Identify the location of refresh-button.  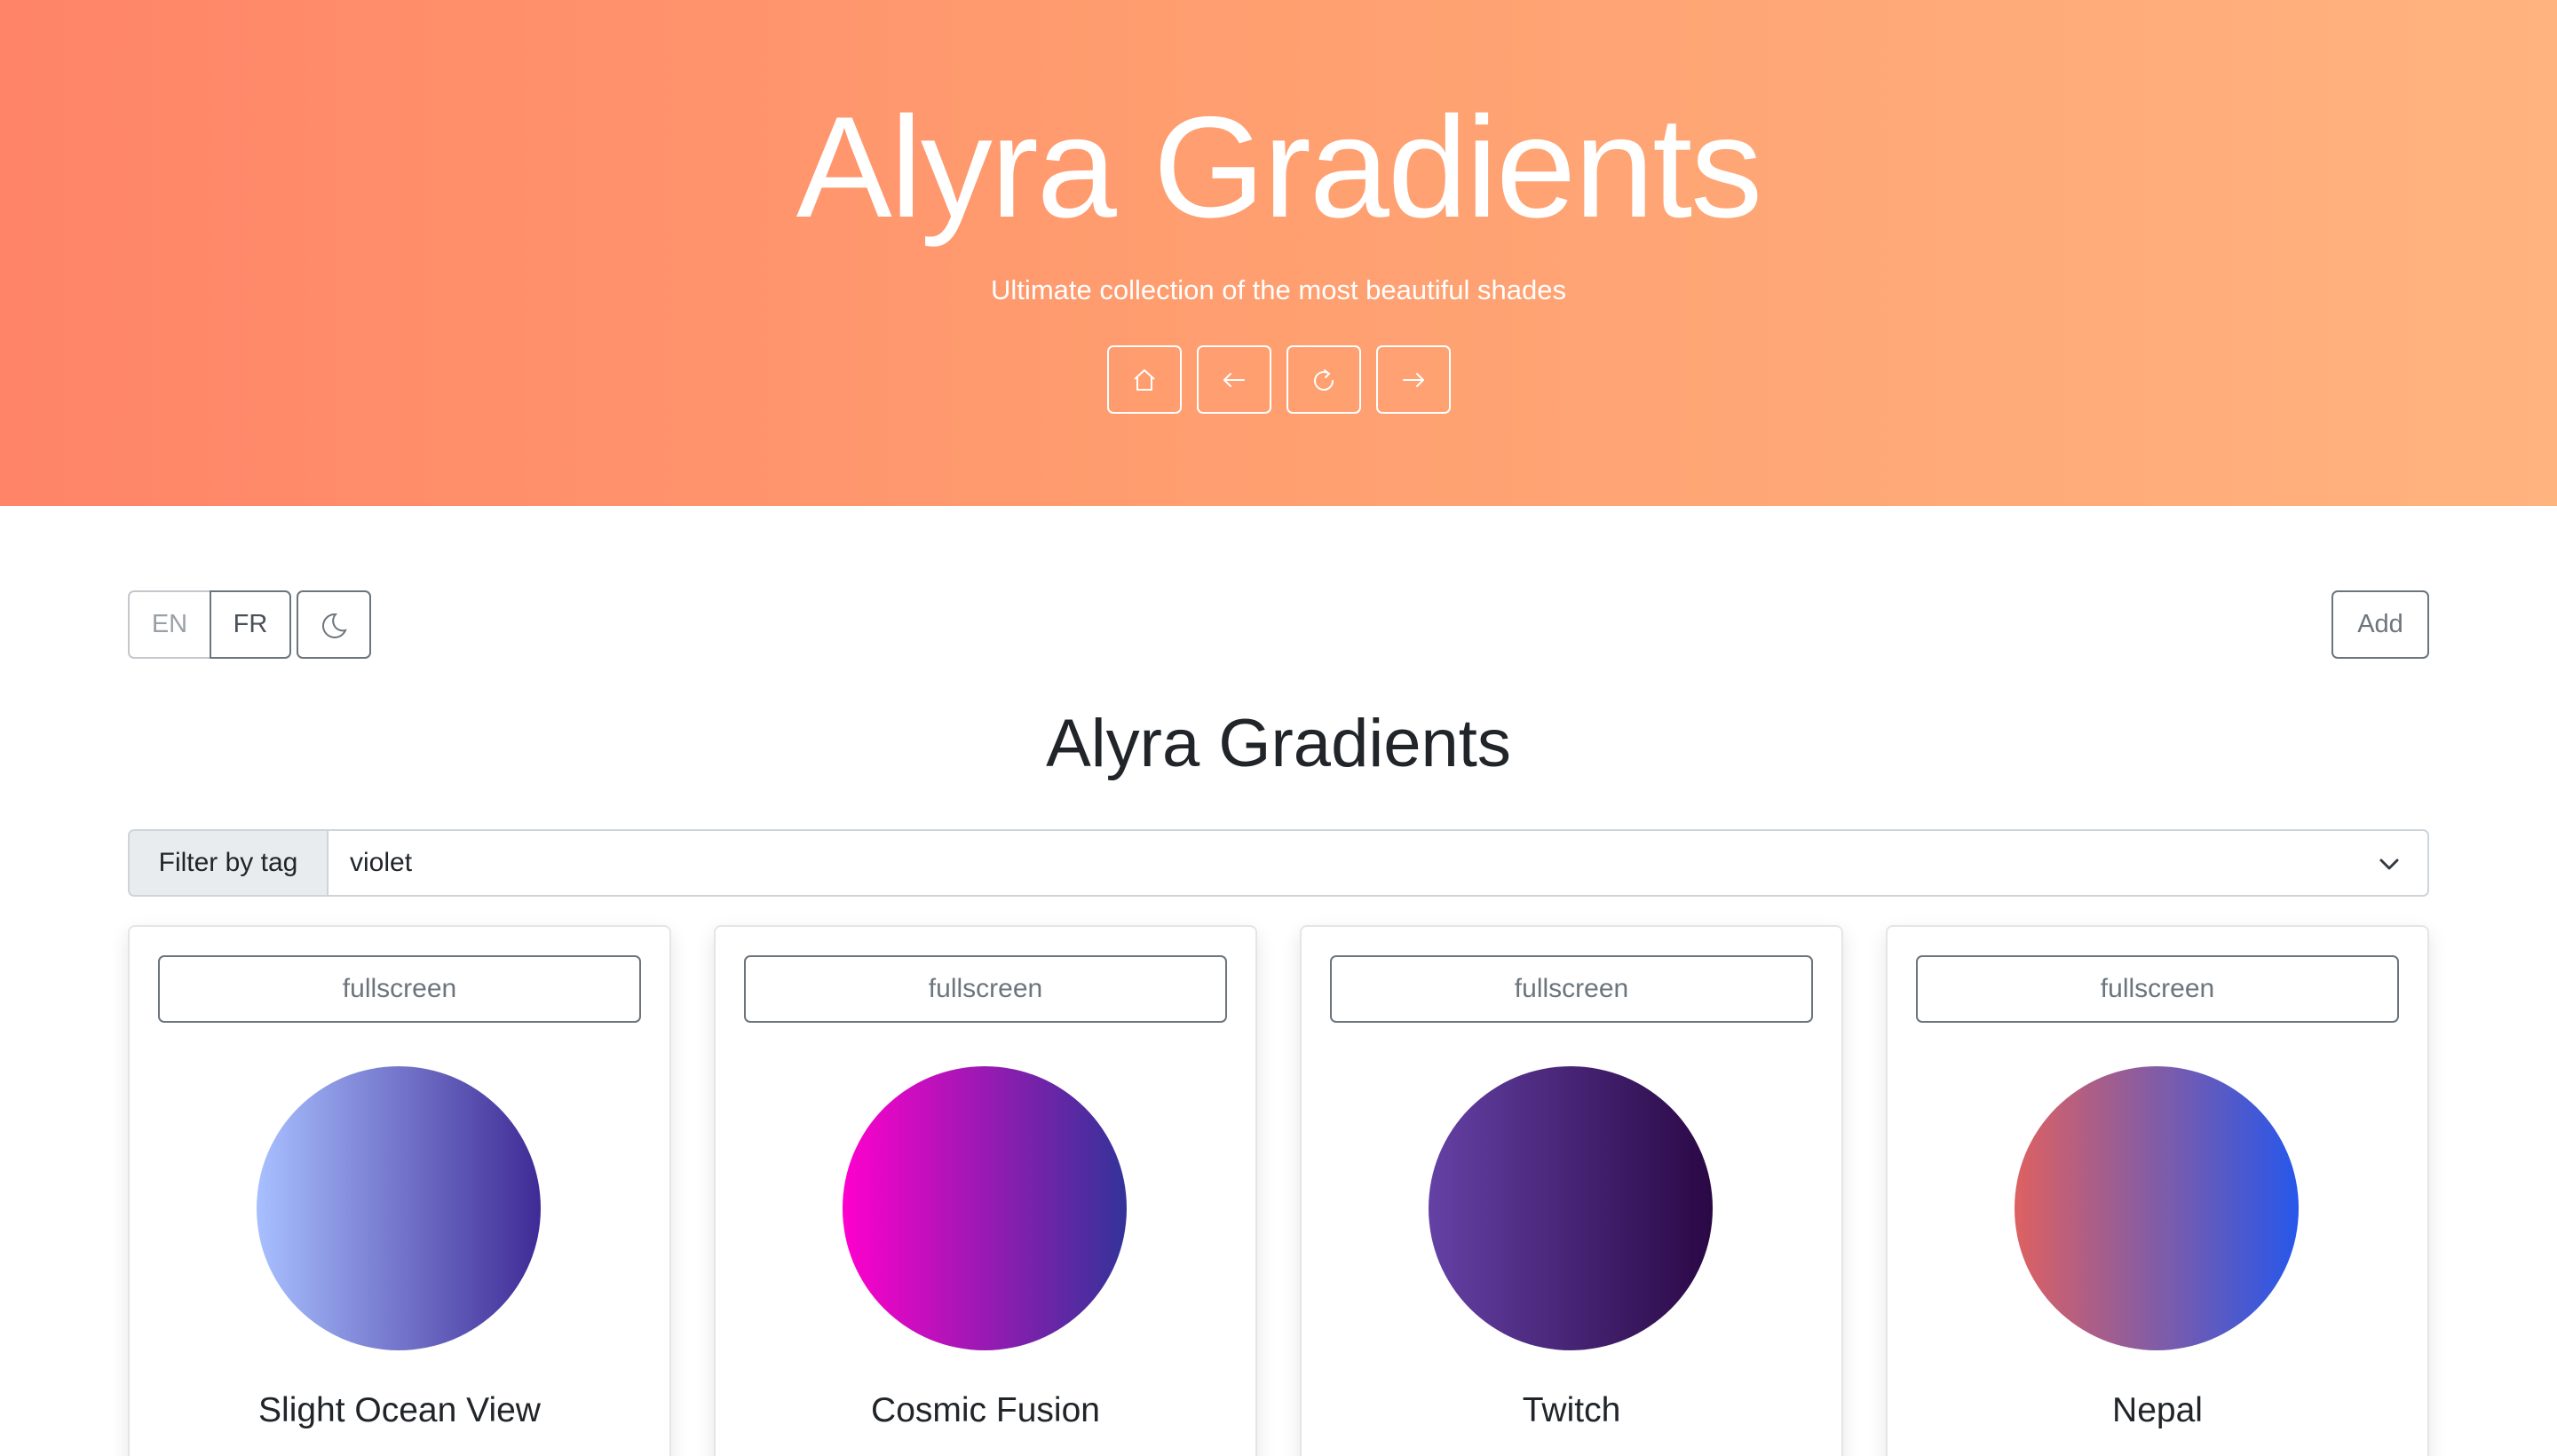
(1323, 379).